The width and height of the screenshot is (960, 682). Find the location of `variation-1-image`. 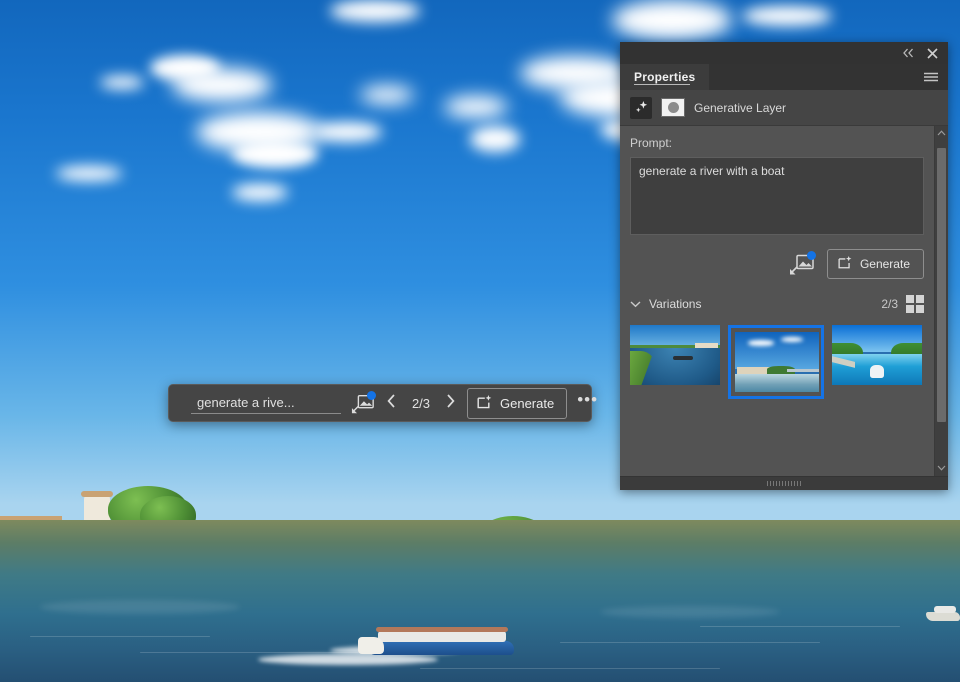

variation-1-image is located at coordinates (675, 355).